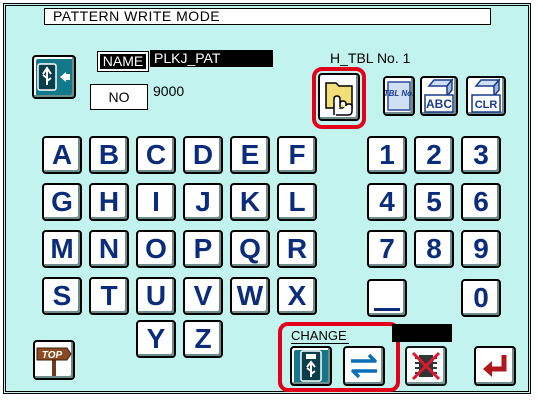  Describe the element at coordinates (250, 202) in the screenshot. I see `key-k: K` at that location.